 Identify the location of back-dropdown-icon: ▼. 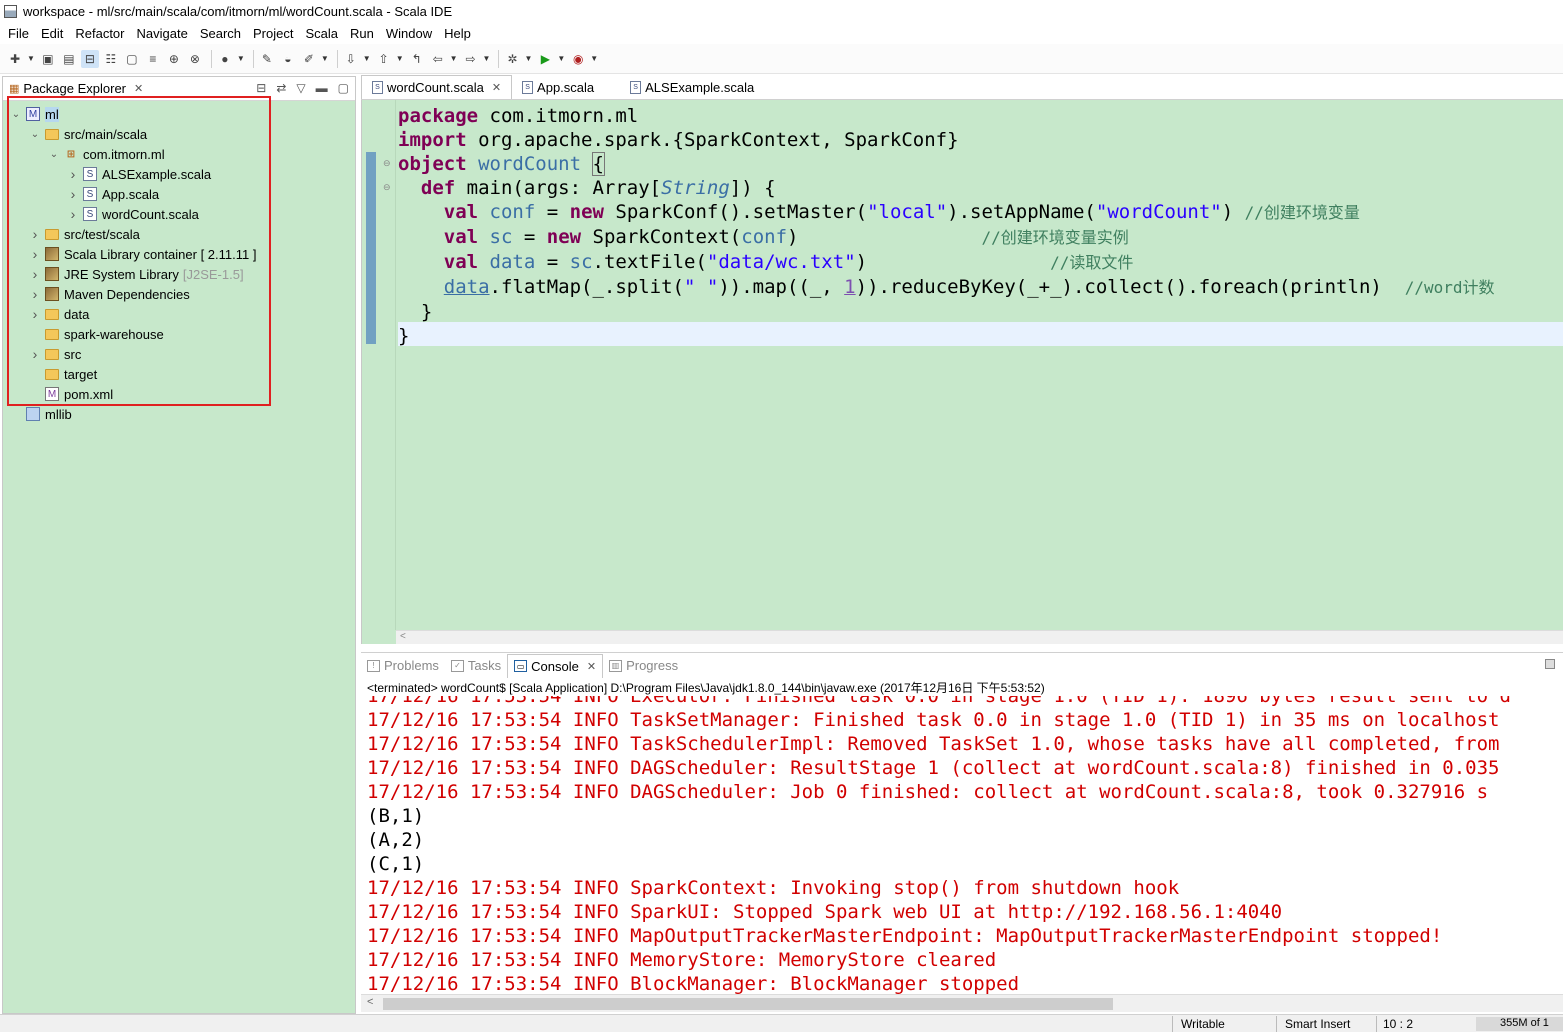
(454, 58).